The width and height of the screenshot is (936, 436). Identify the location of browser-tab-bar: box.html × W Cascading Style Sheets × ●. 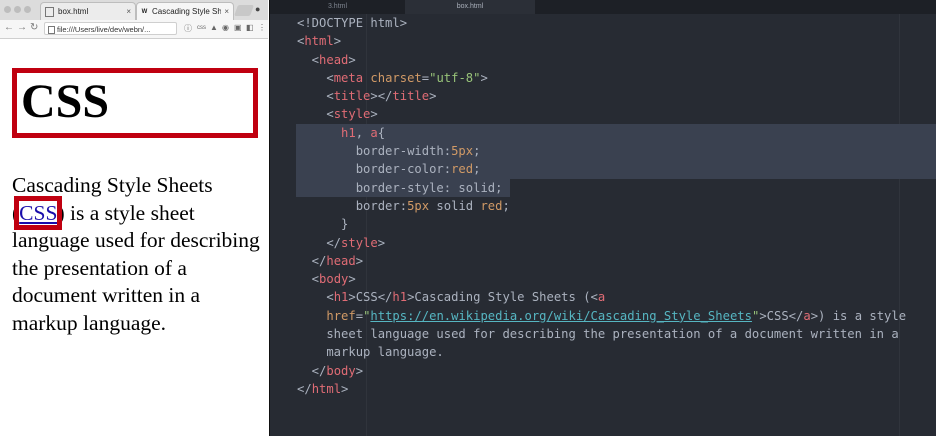
(134, 10).